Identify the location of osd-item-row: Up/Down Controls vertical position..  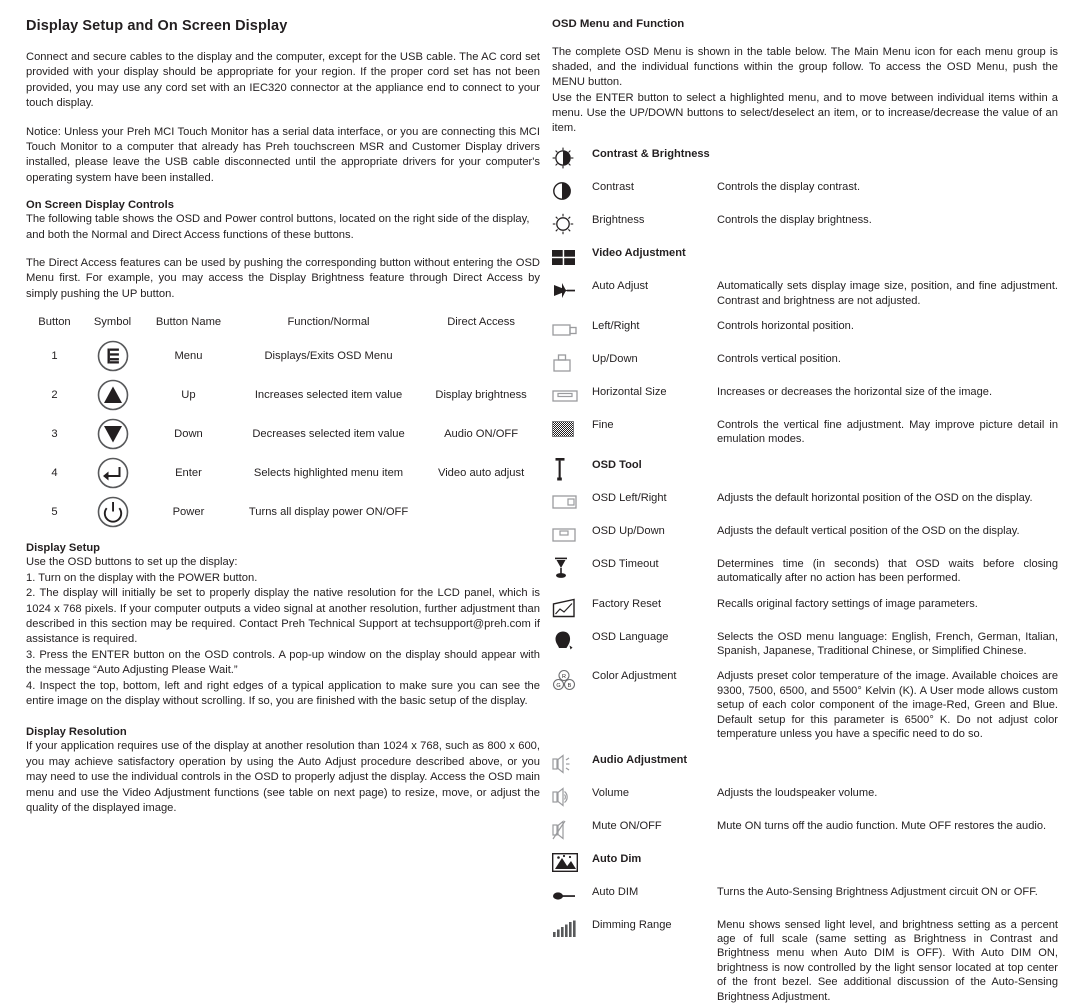
(805, 366).